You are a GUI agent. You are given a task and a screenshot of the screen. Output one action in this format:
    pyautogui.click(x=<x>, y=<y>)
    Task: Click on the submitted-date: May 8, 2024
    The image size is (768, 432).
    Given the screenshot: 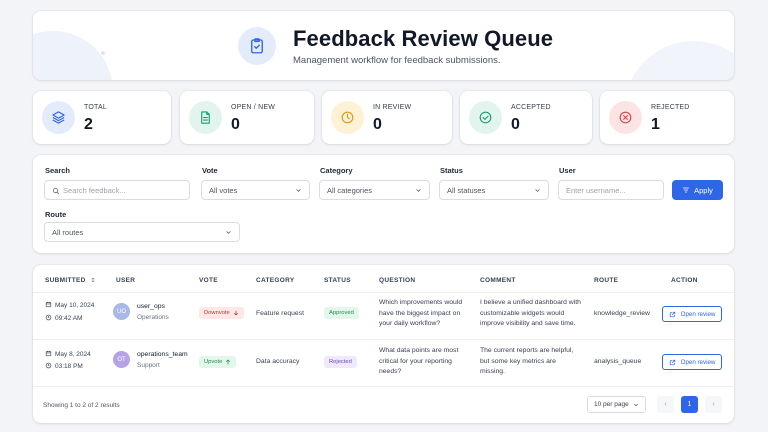 What is the action you would take?
    pyautogui.click(x=68, y=355)
    